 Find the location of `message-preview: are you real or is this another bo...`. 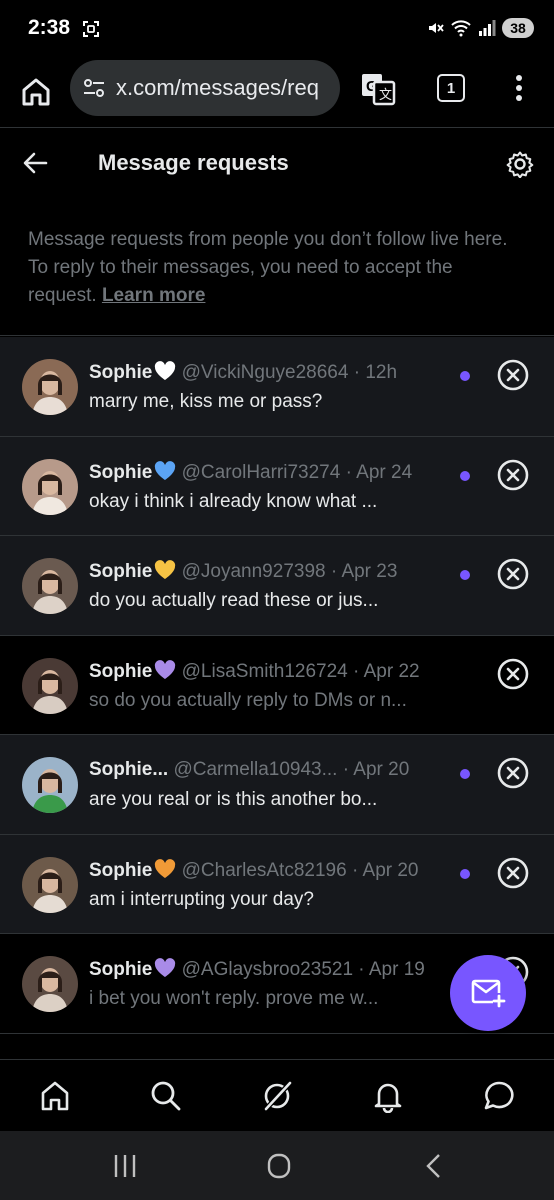

message-preview: are you real or is this another bo... is located at coordinates (233, 799).